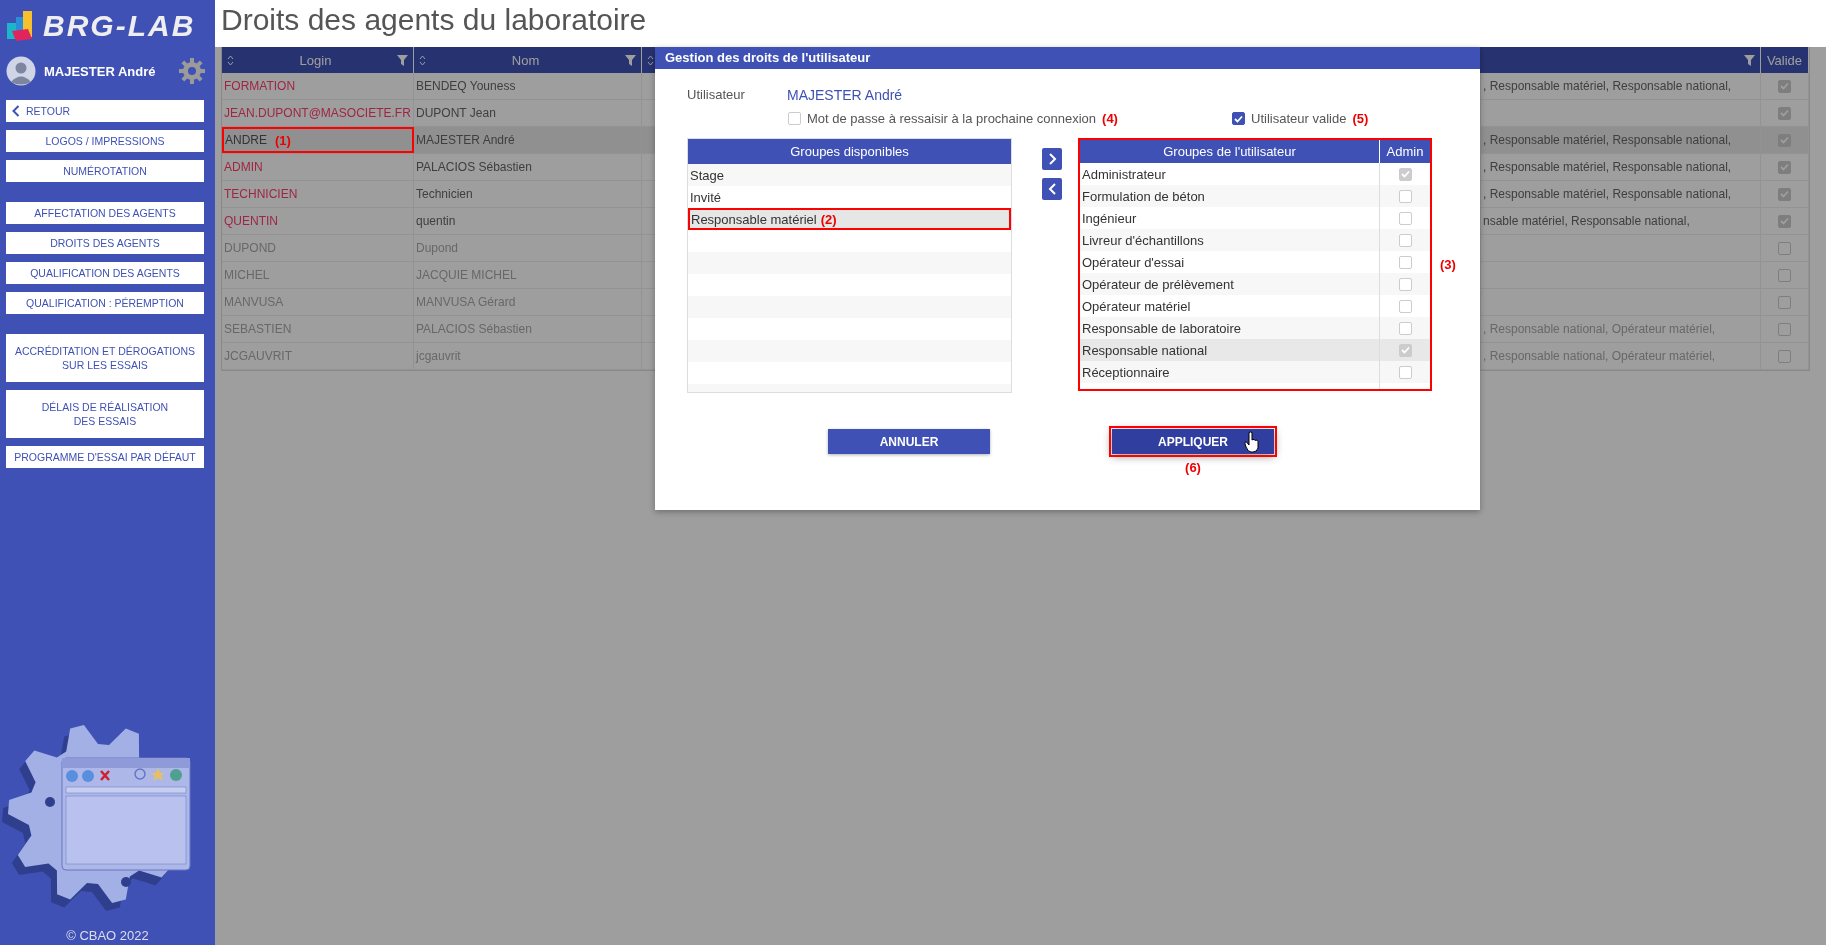 This screenshot has width=1826, height=945. What do you see at coordinates (1230, 151) in the screenshot?
I see `column-header: Groupes de l'utilisateur` at bounding box center [1230, 151].